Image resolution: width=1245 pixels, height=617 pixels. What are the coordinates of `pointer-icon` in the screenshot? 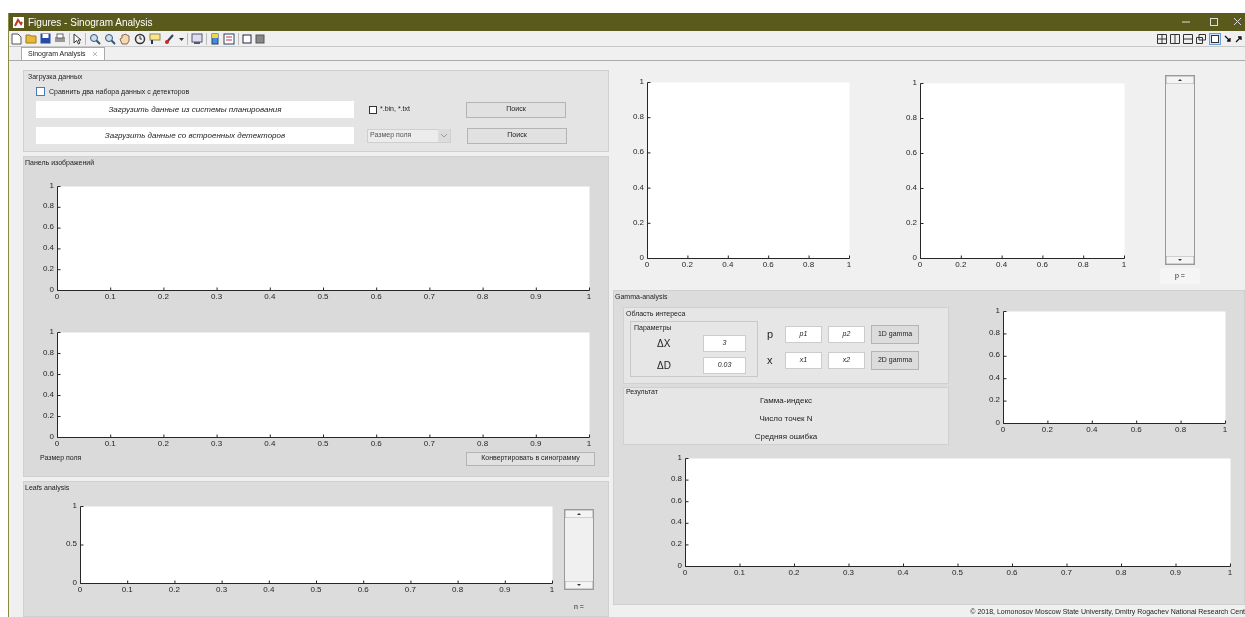 It's located at (77, 38).